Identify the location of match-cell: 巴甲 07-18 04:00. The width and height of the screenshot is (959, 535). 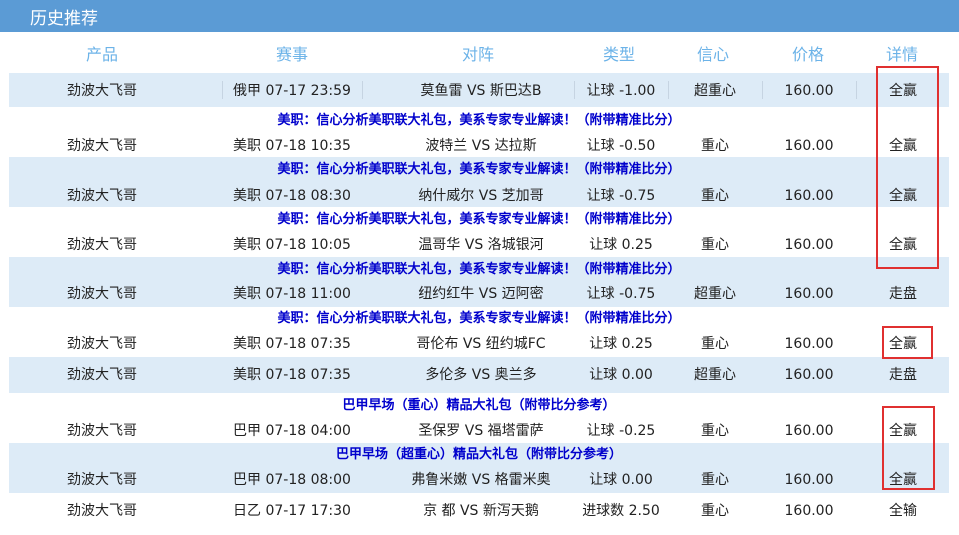
(292, 431).